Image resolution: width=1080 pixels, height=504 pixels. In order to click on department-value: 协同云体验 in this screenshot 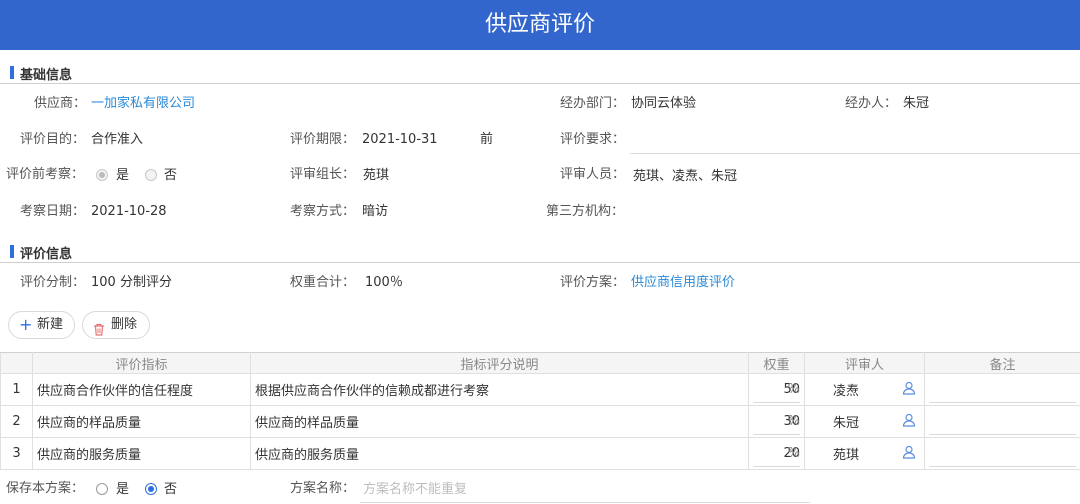, I will do `click(664, 103)`.